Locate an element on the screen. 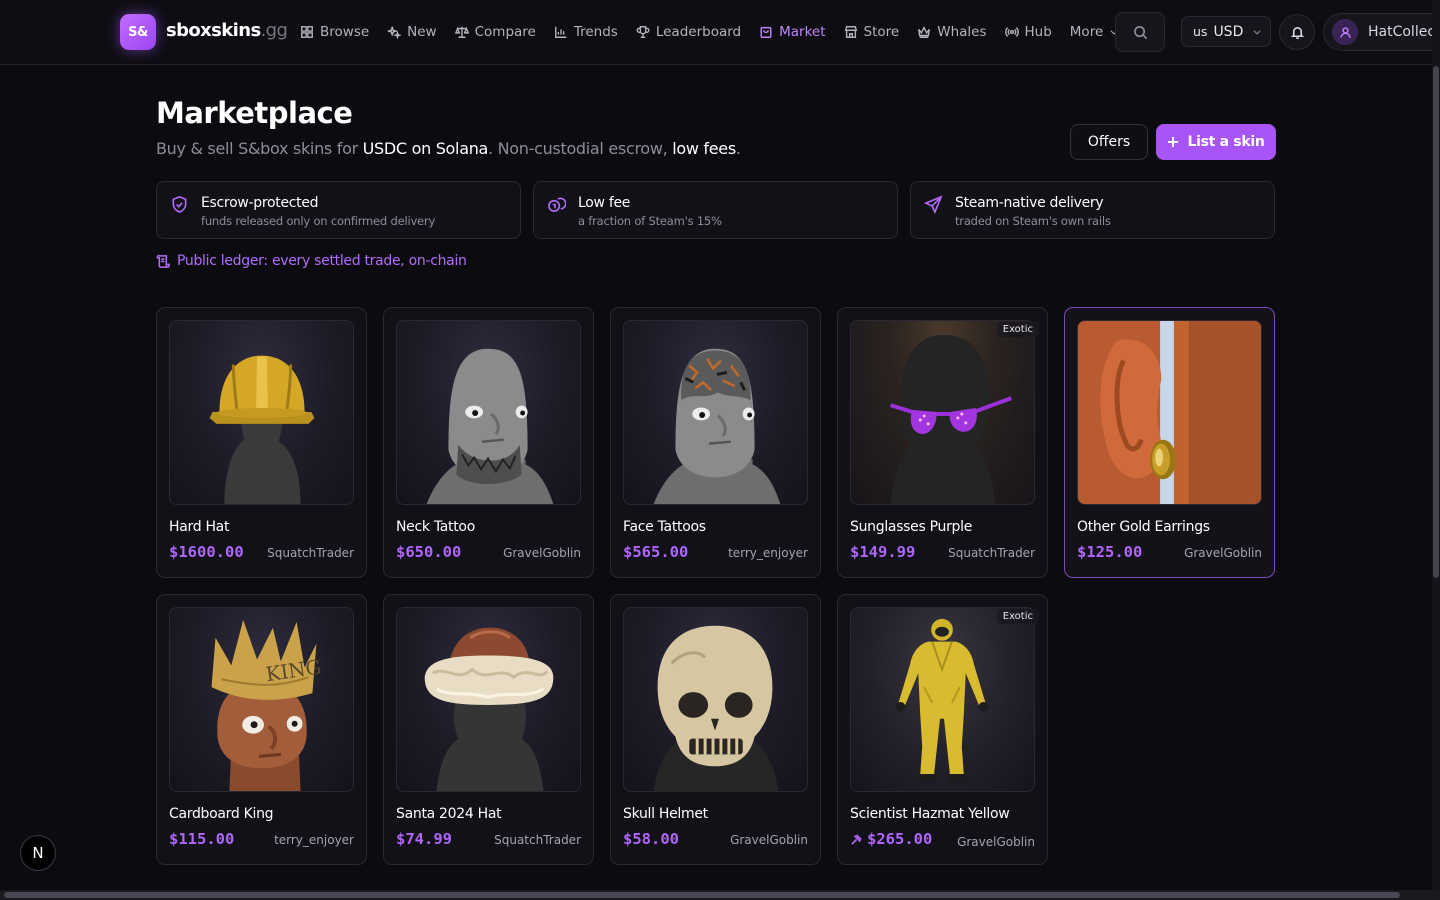 Image resolution: width=1440 pixels, height=900 pixels. item-price: $265.00 is located at coordinates (891, 839).